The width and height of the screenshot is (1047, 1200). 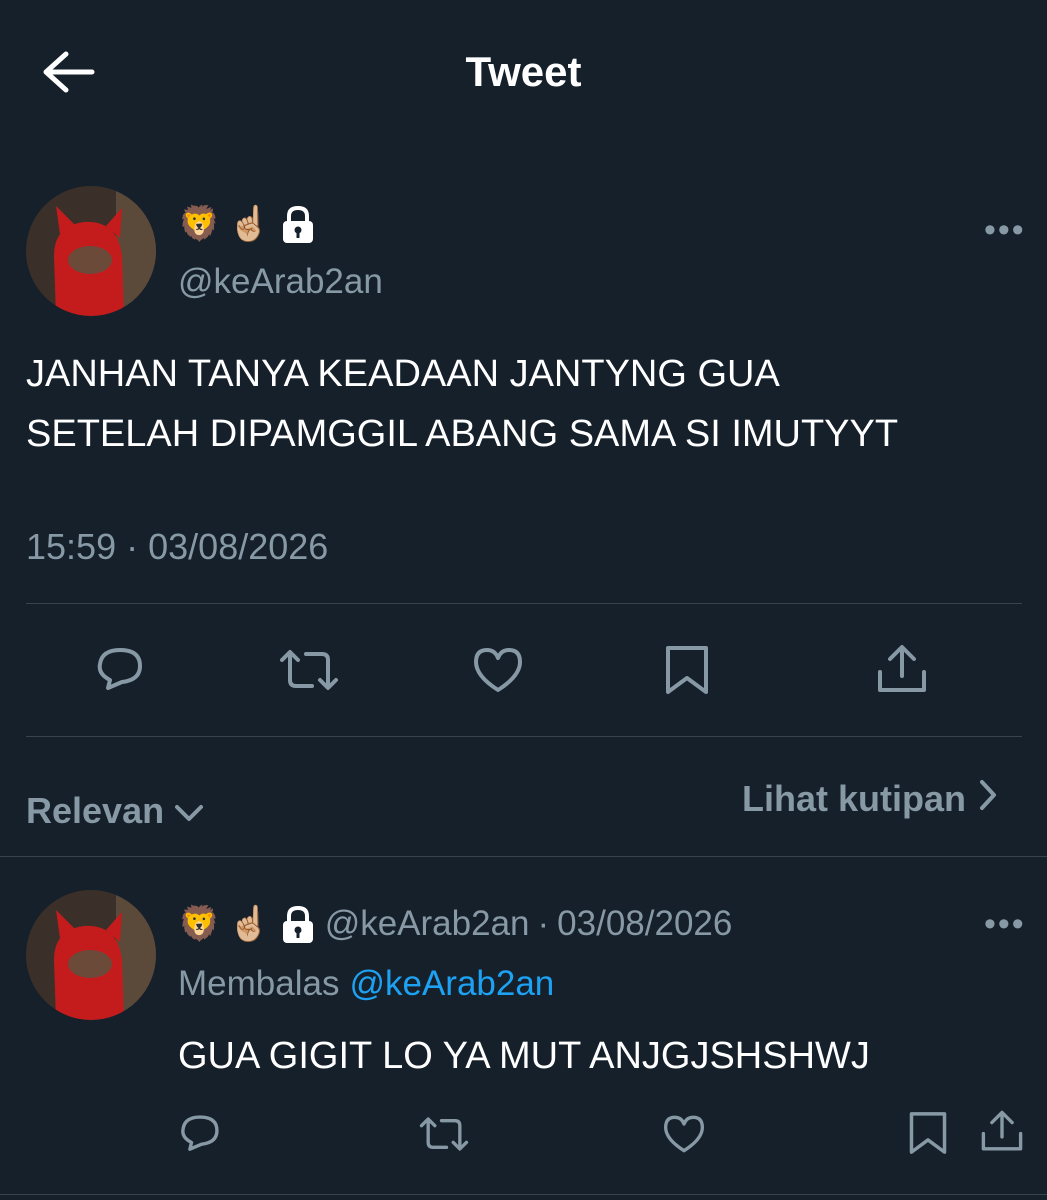 What do you see at coordinates (427, 924) in the screenshot?
I see `reply-handle: @keArab2an` at bounding box center [427, 924].